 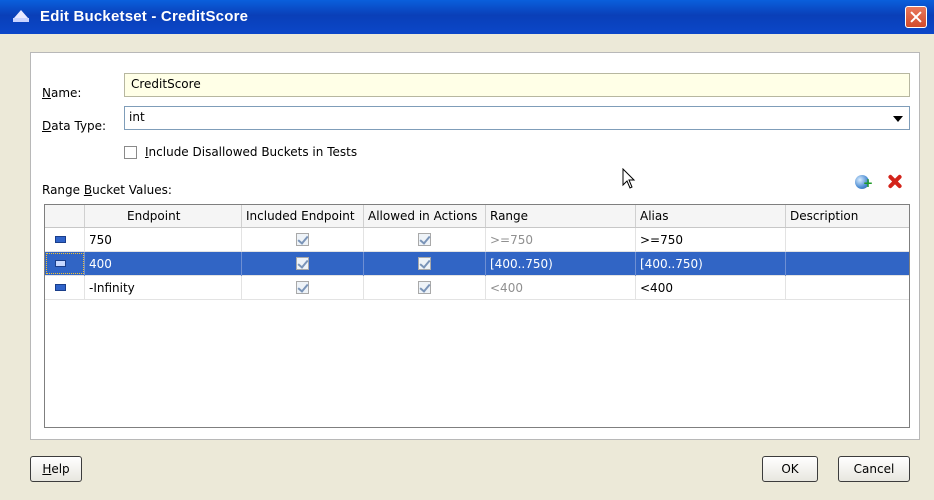 What do you see at coordinates (711, 288) in the screenshot?
I see `alias-cell: <400` at bounding box center [711, 288].